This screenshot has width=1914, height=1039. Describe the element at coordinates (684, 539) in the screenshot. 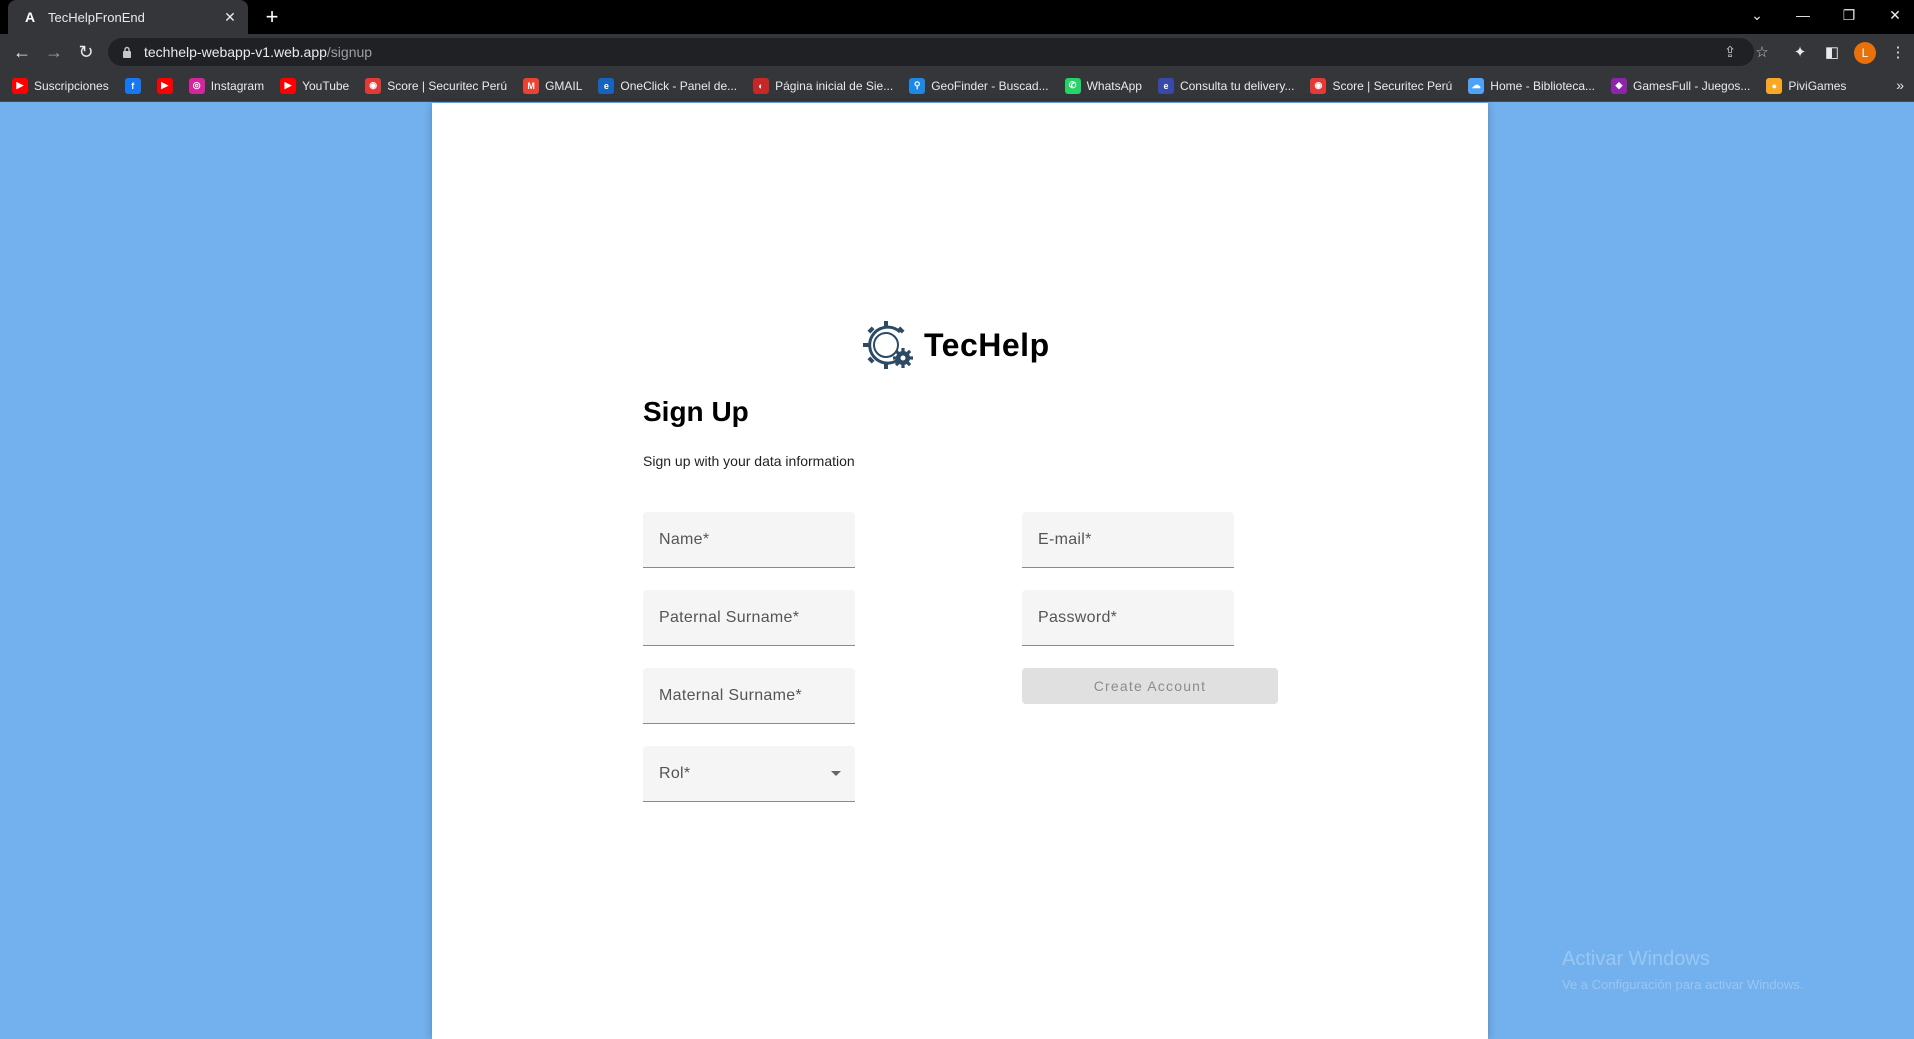

I see `name-label: Name*` at that location.